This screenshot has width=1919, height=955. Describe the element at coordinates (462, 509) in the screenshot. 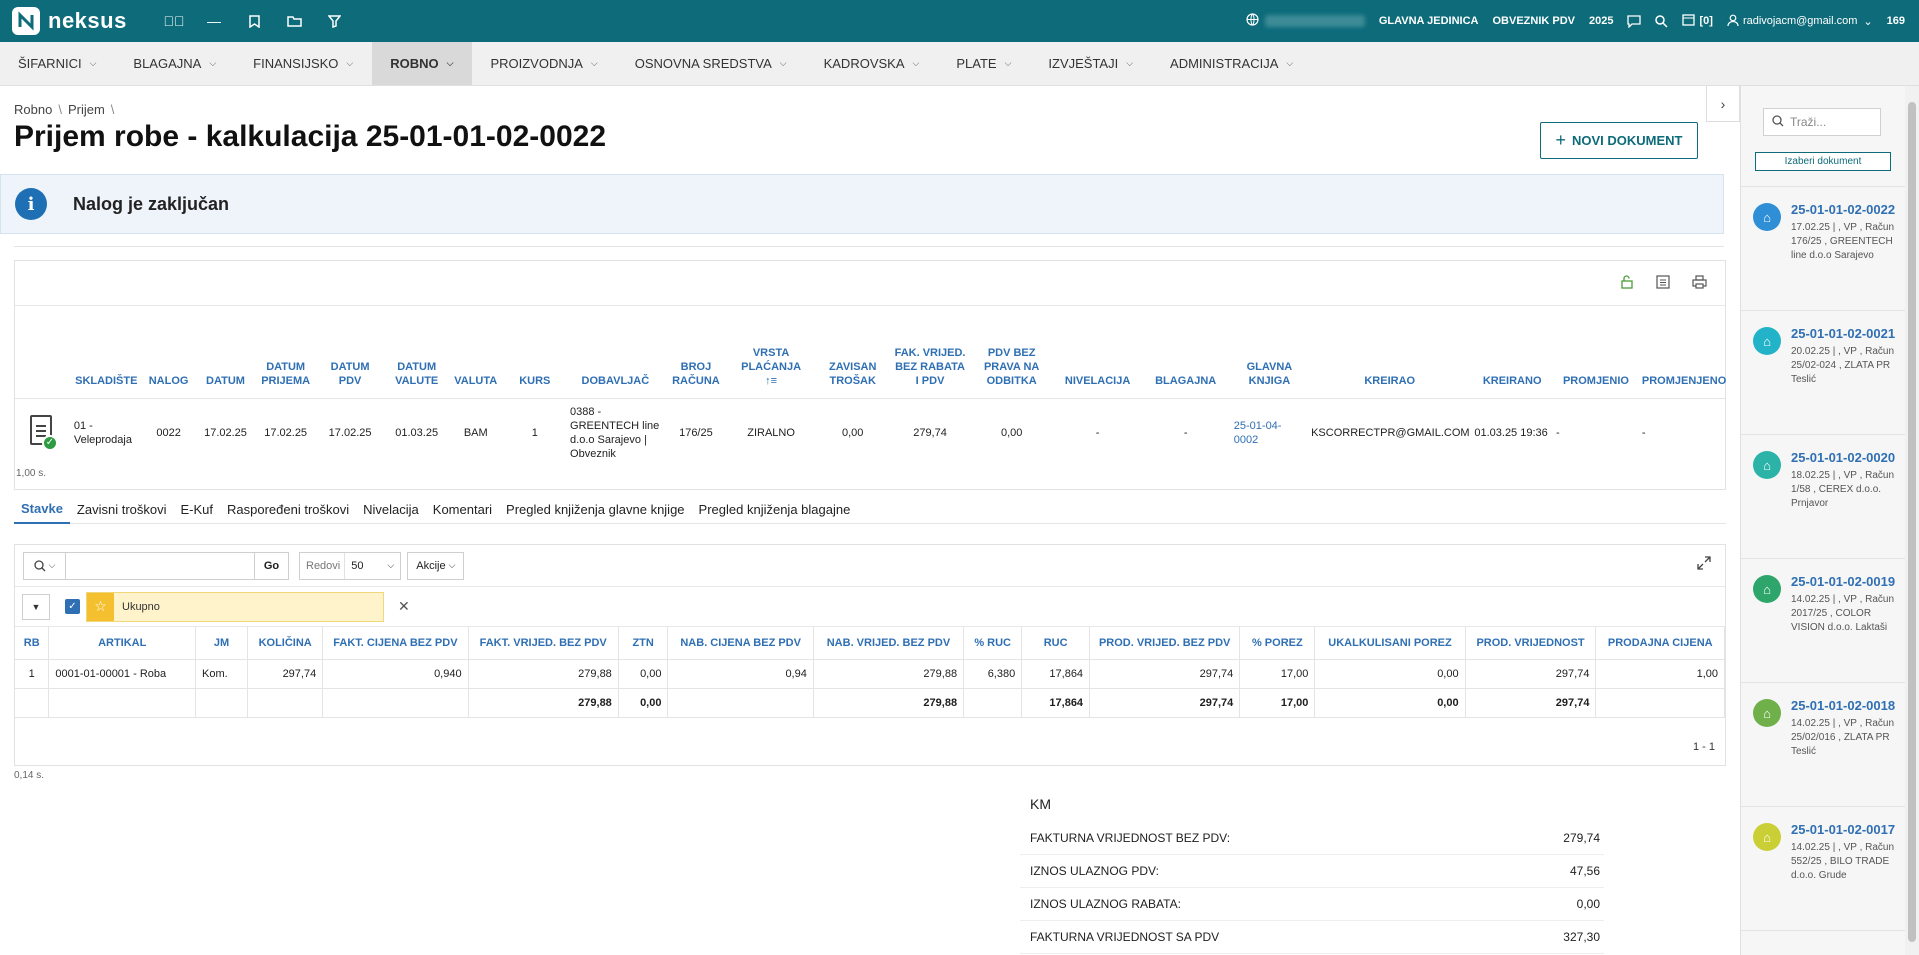

I see `tab-komentari: Komentari` at that location.